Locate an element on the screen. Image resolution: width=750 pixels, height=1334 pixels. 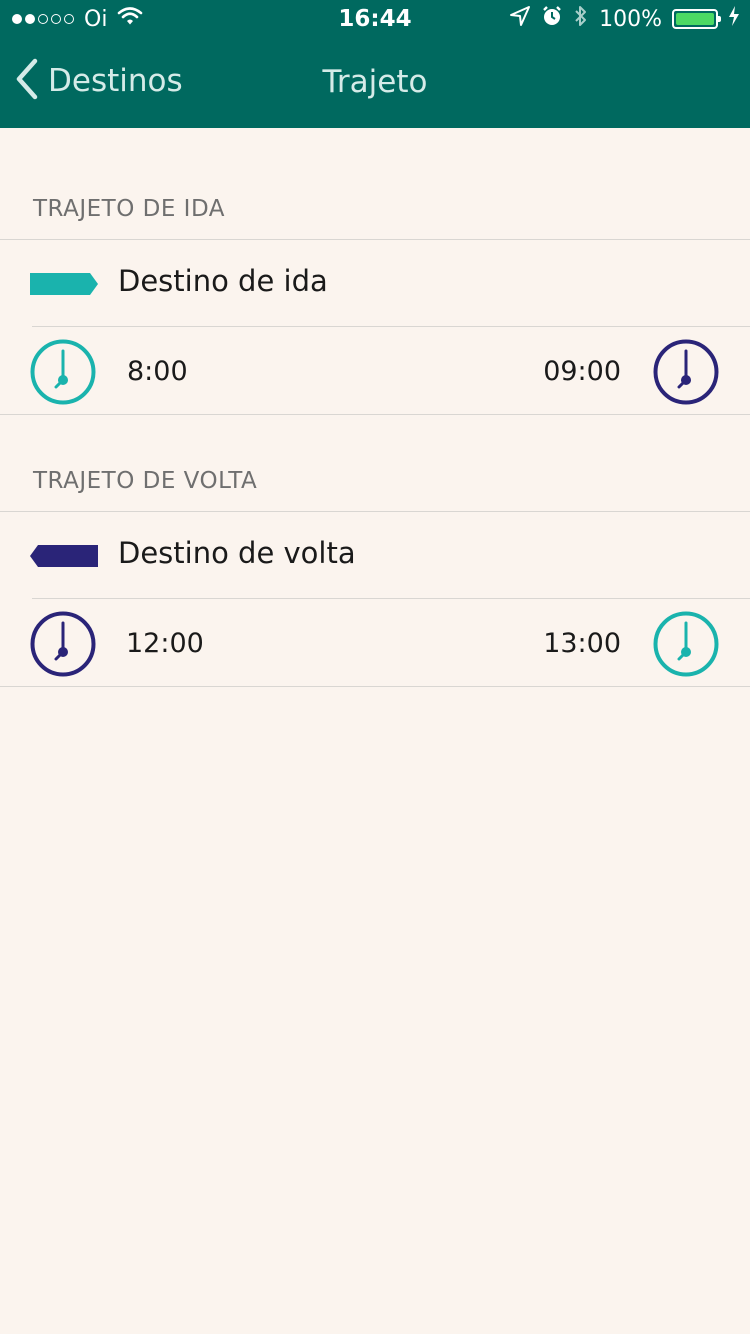
charging-bolt-icon is located at coordinates (734, 19).